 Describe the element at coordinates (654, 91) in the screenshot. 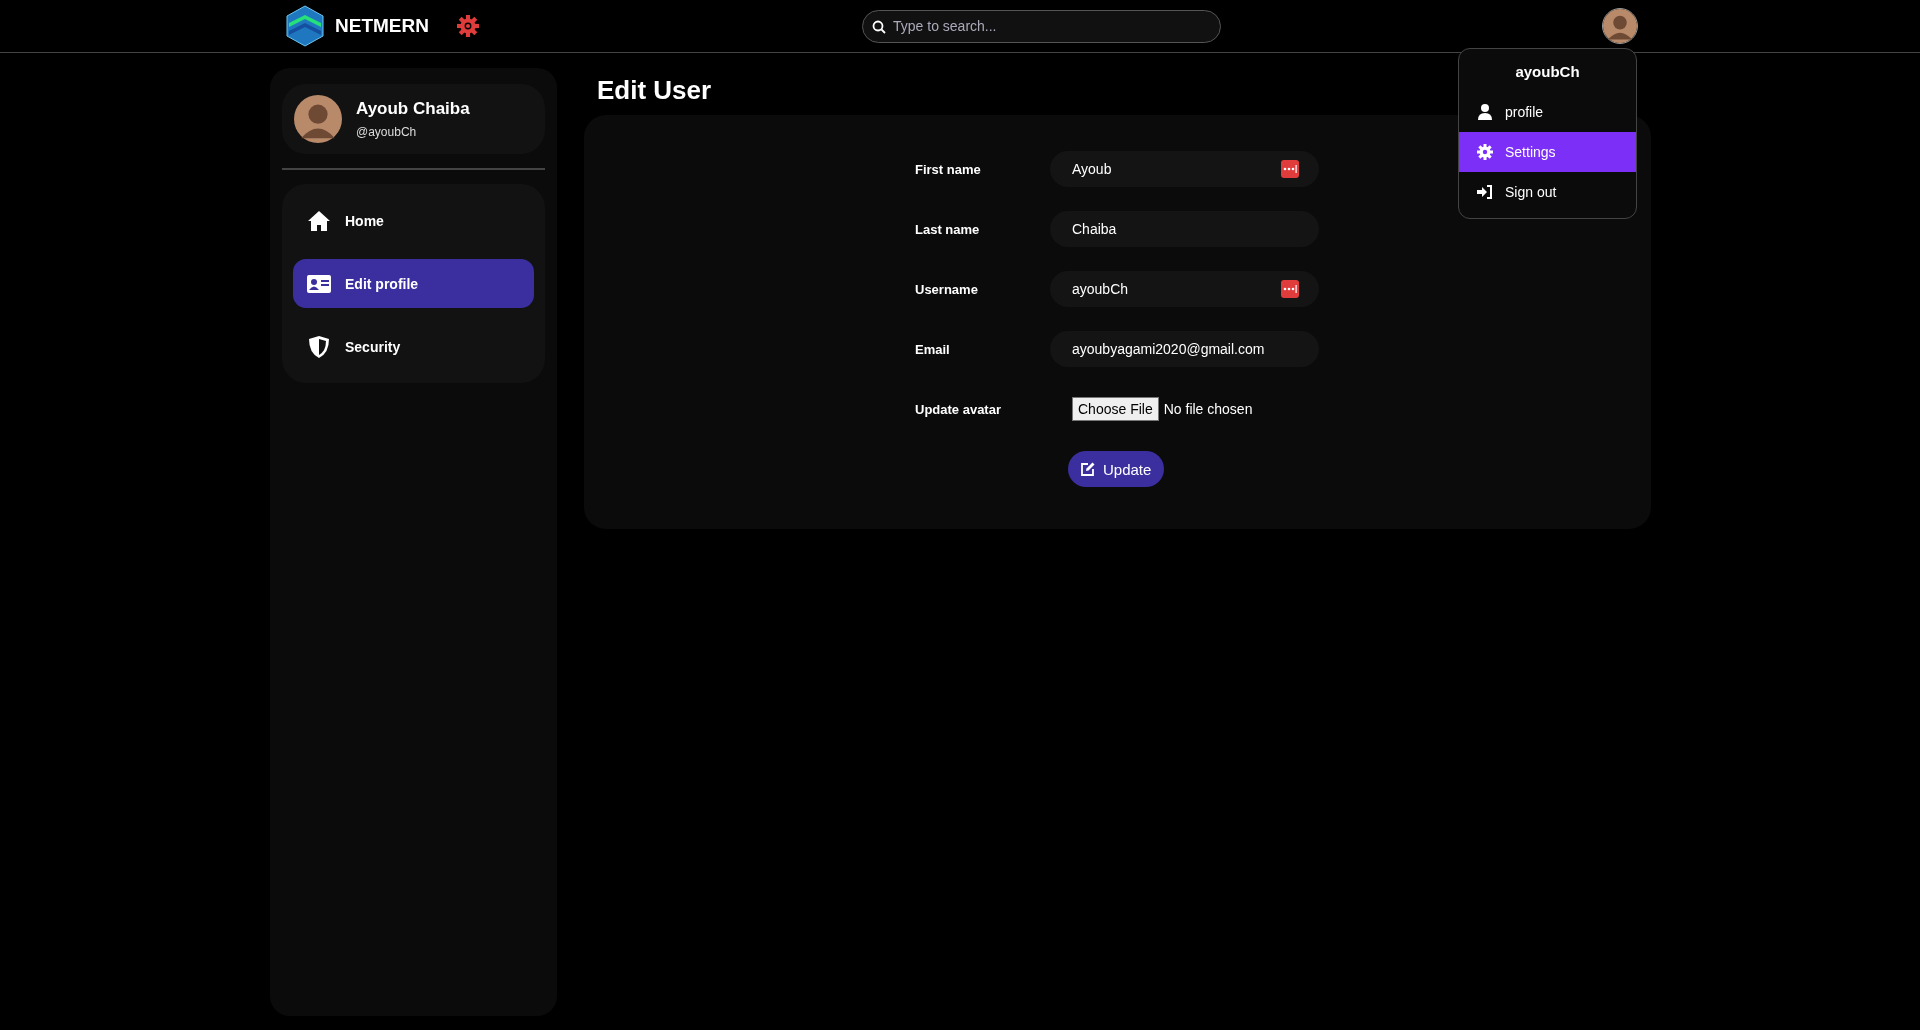

I see `page-title: Edit User` at that location.